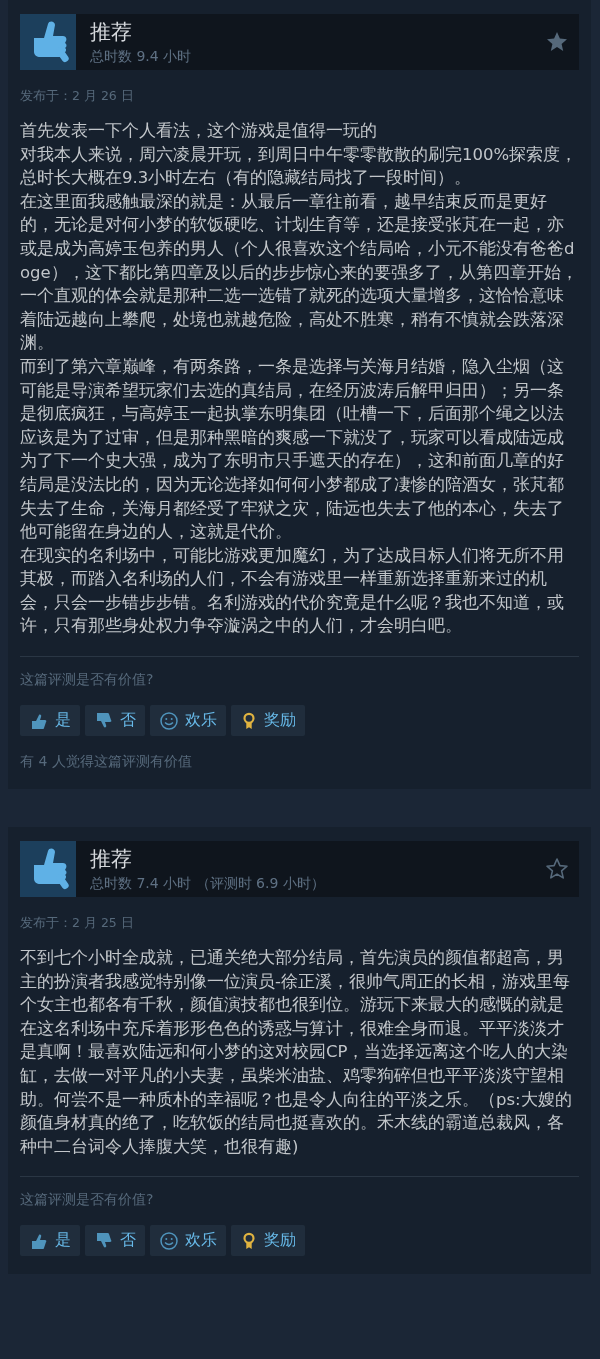 This screenshot has height=1359, width=600. I want to click on playtime-text: 总时数 9.4 小时, so click(141, 56).